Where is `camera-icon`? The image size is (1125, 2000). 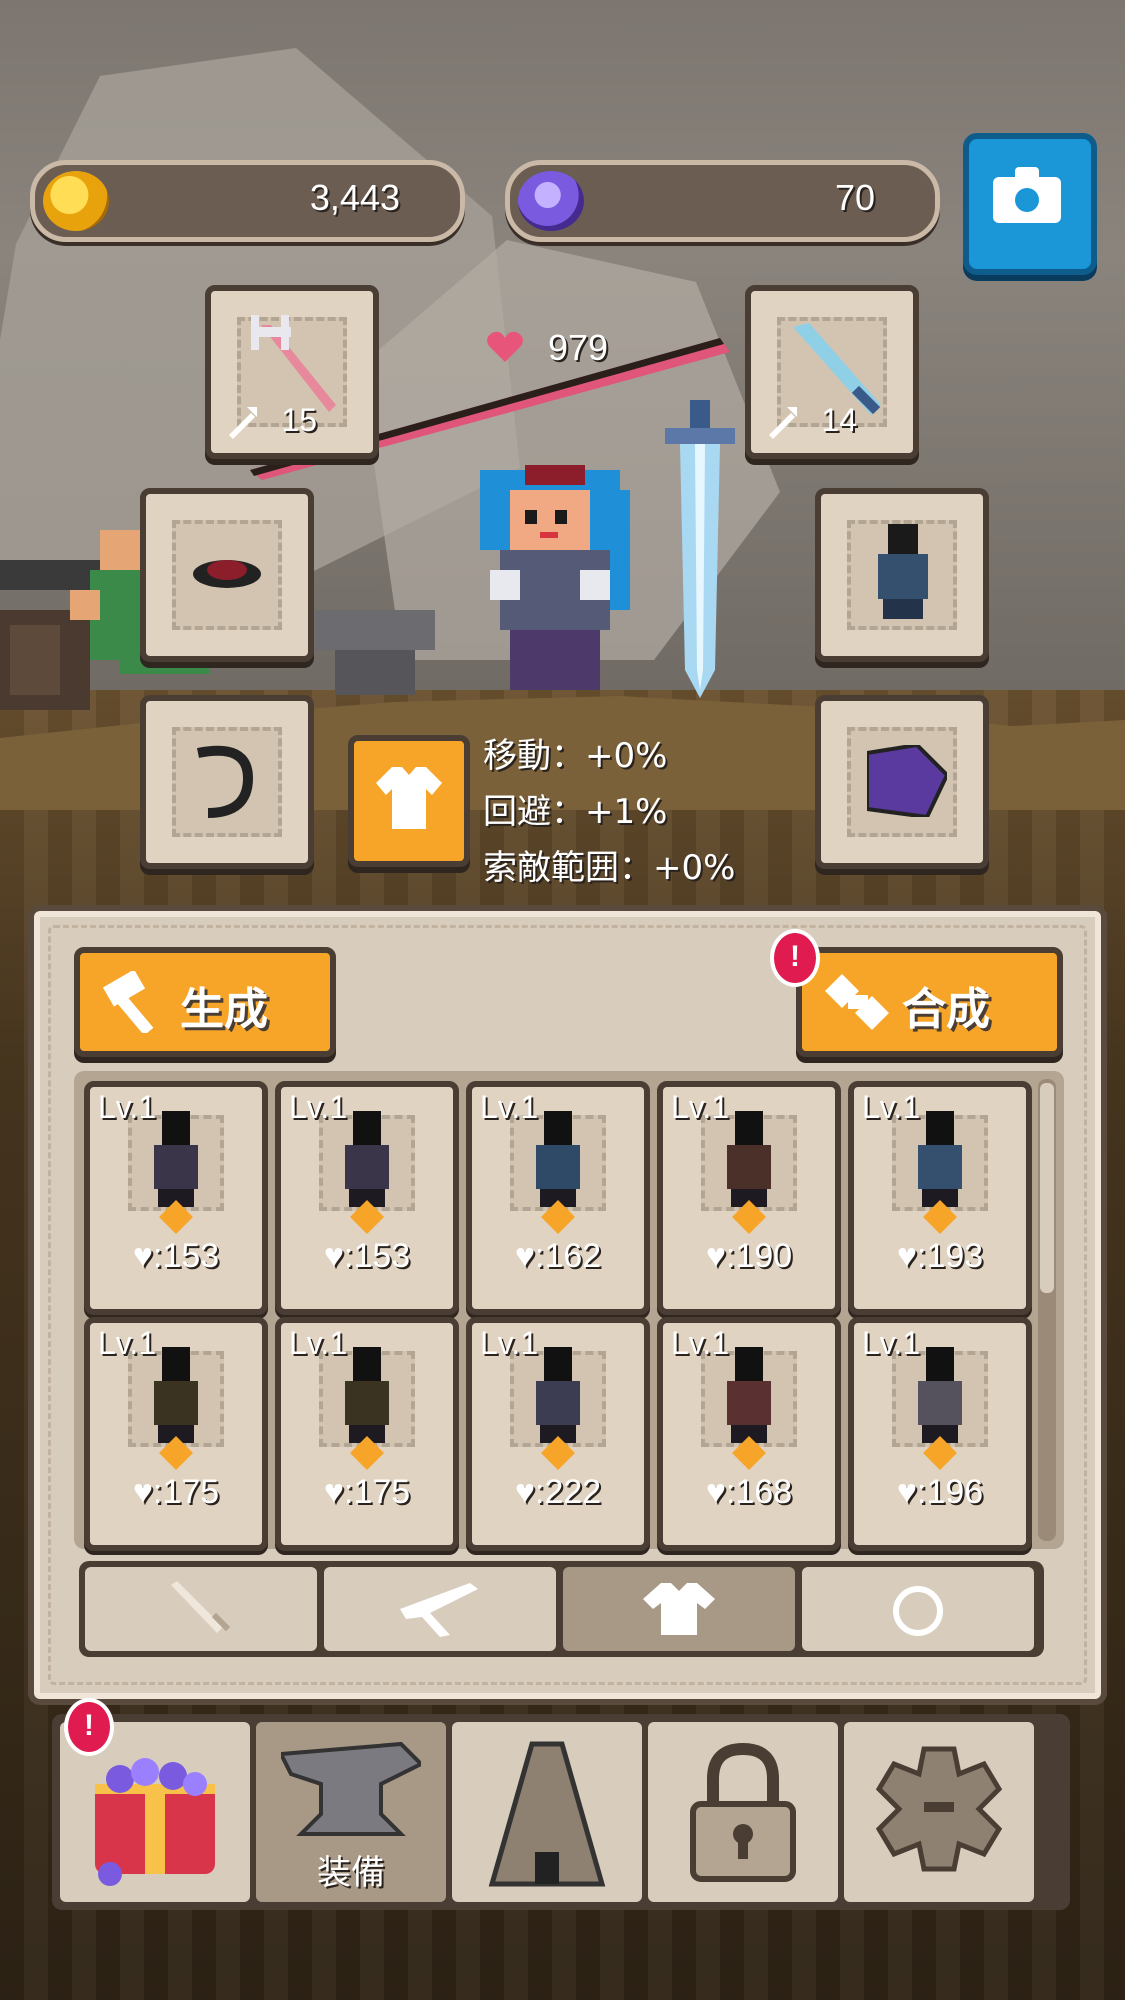 camera-icon is located at coordinates (1027, 195).